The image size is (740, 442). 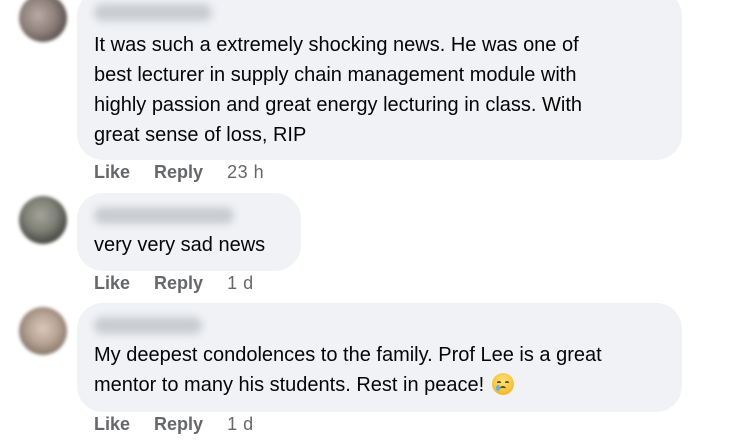 What do you see at coordinates (180, 245) in the screenshot?
I see `comment-text: very very sad news` at bounding box center [180, 245].